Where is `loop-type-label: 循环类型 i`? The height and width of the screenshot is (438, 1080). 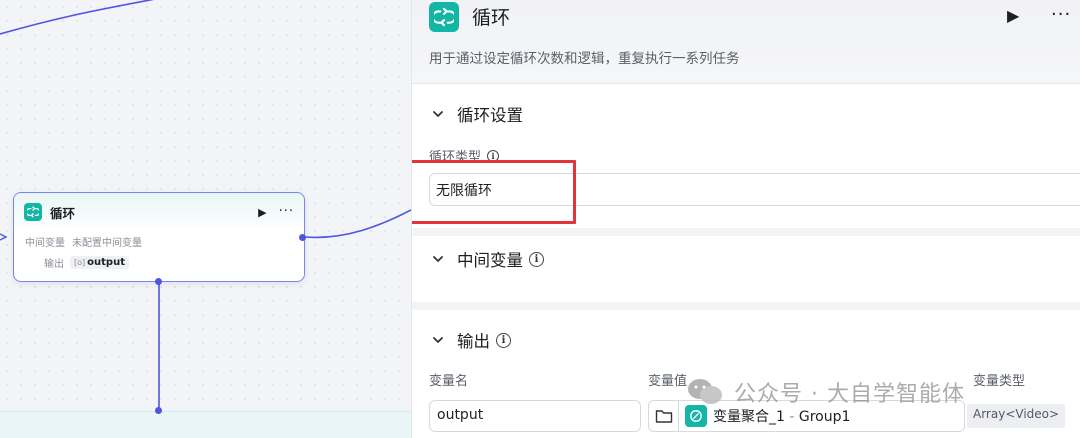
loop-type-label: 循环类型 i is located at coordinates (464, 155).